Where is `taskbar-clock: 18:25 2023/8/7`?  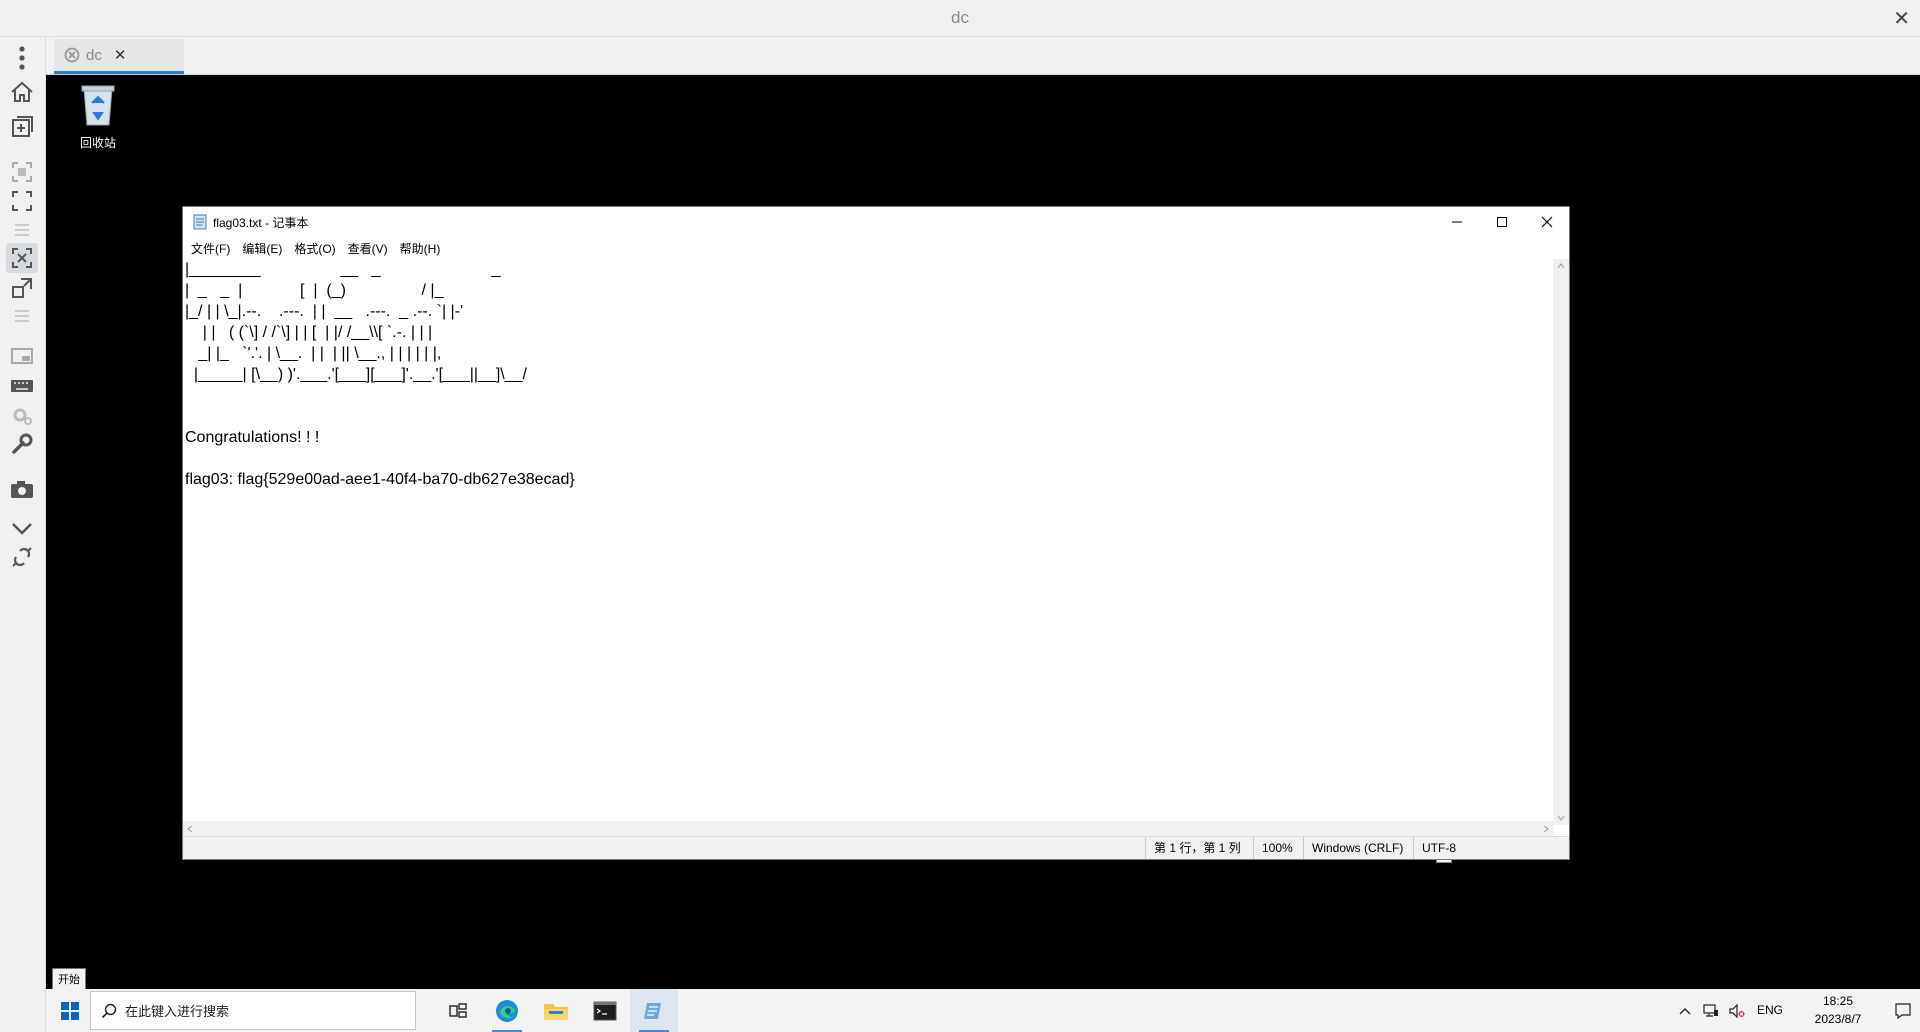 taskbar-clock: 18:25 2023/8/7 is located at coordinates (1838, 1010).